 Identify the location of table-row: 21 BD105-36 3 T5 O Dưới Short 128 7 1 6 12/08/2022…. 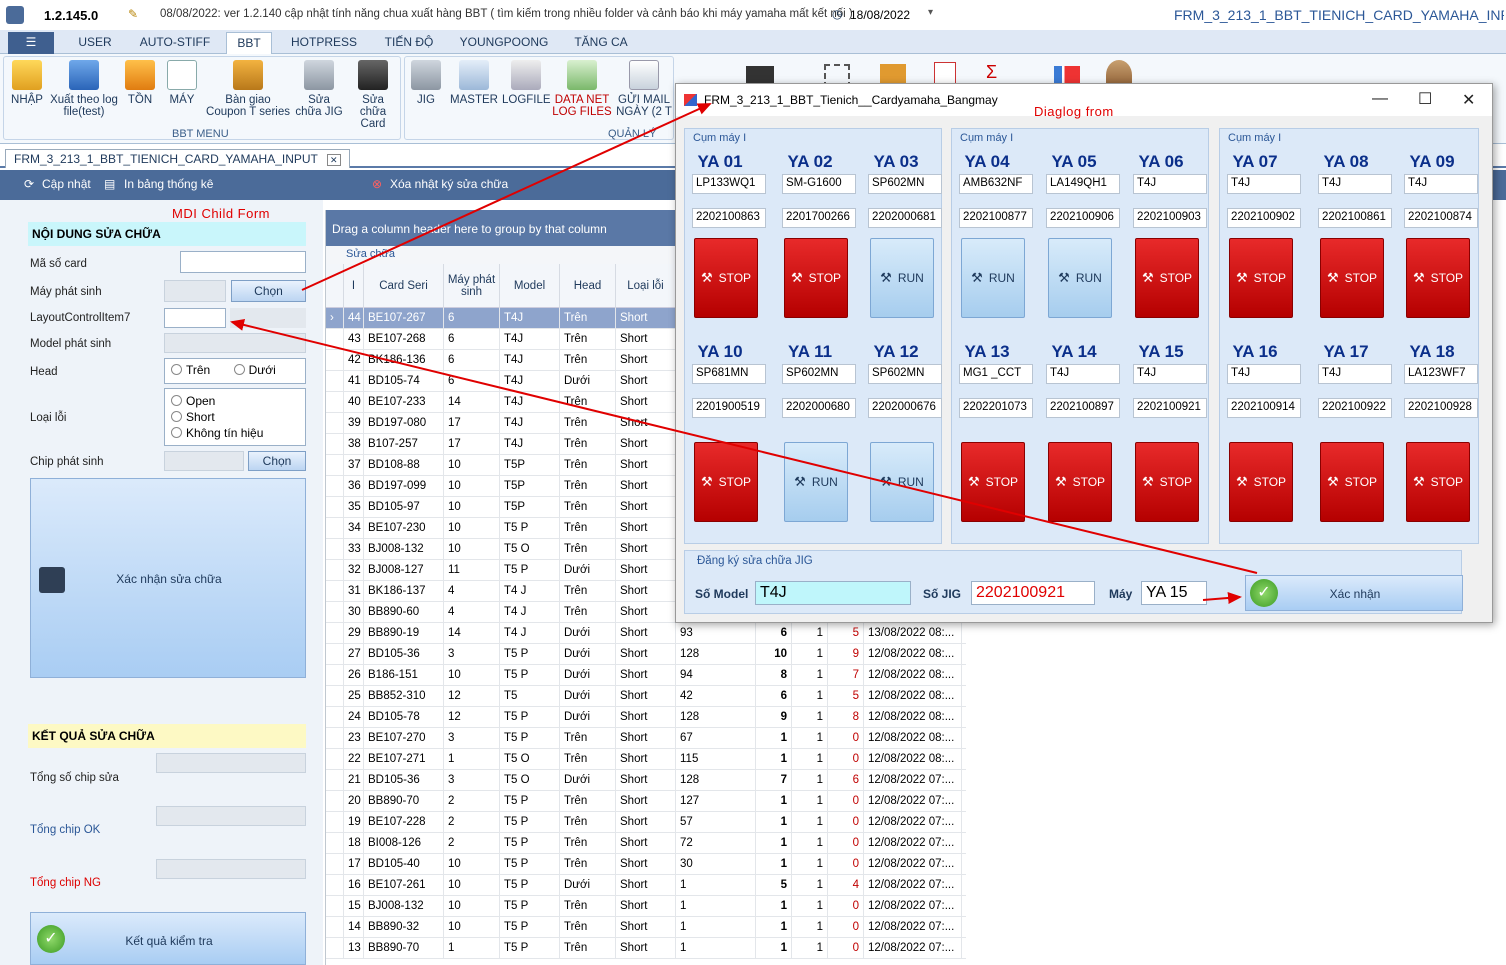
(646, 780).